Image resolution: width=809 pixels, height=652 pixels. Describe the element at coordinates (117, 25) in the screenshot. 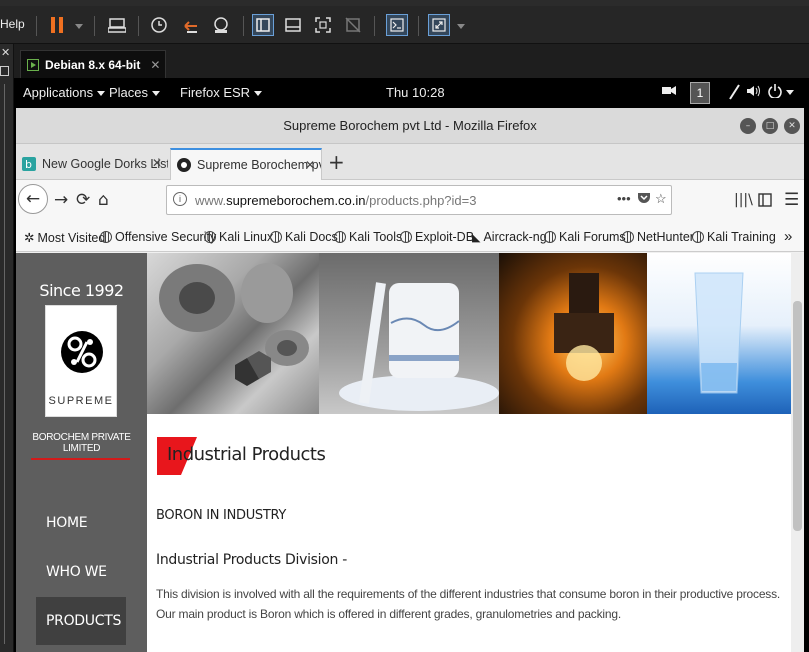

I see `send-keys-icon` at that location.